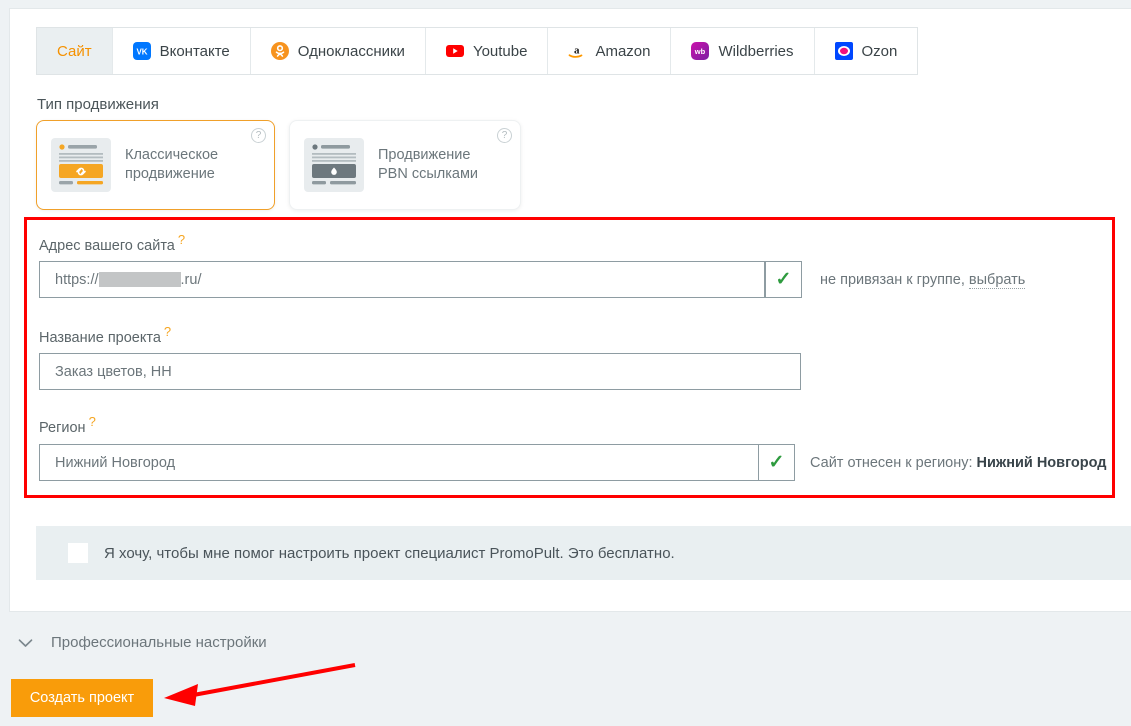  Describe the element at coordinates (172, 155) in the screenshot. I see `classic-promotion-title-line1: Классическое` at that location.